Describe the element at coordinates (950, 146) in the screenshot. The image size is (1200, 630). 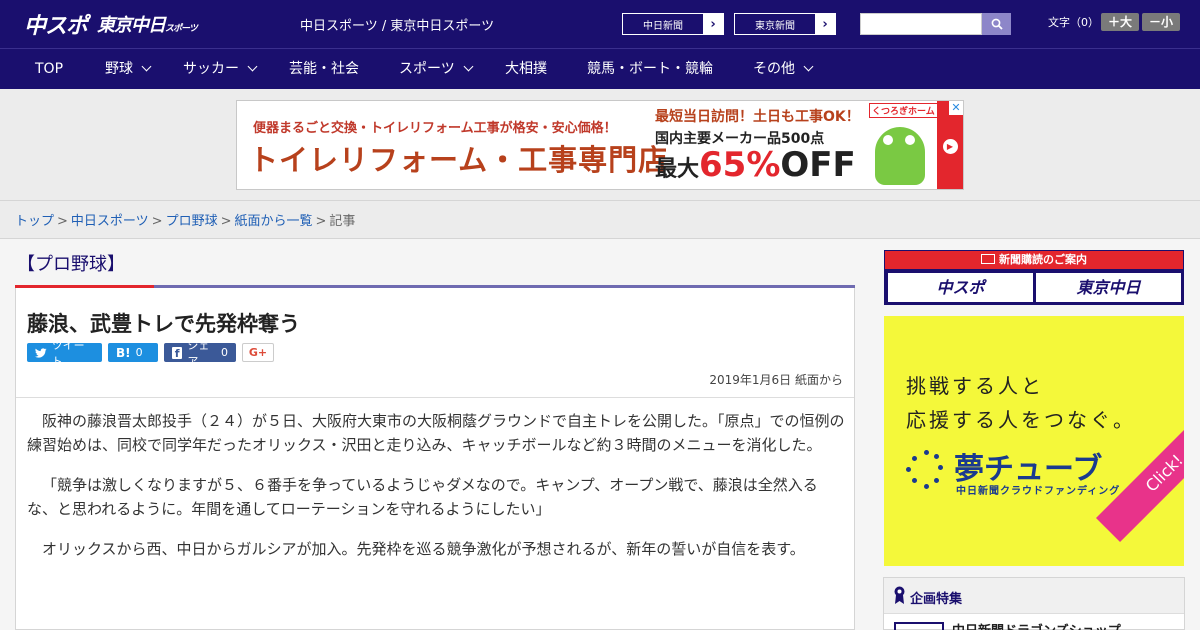
I see `play-icon: ▶` at that location.